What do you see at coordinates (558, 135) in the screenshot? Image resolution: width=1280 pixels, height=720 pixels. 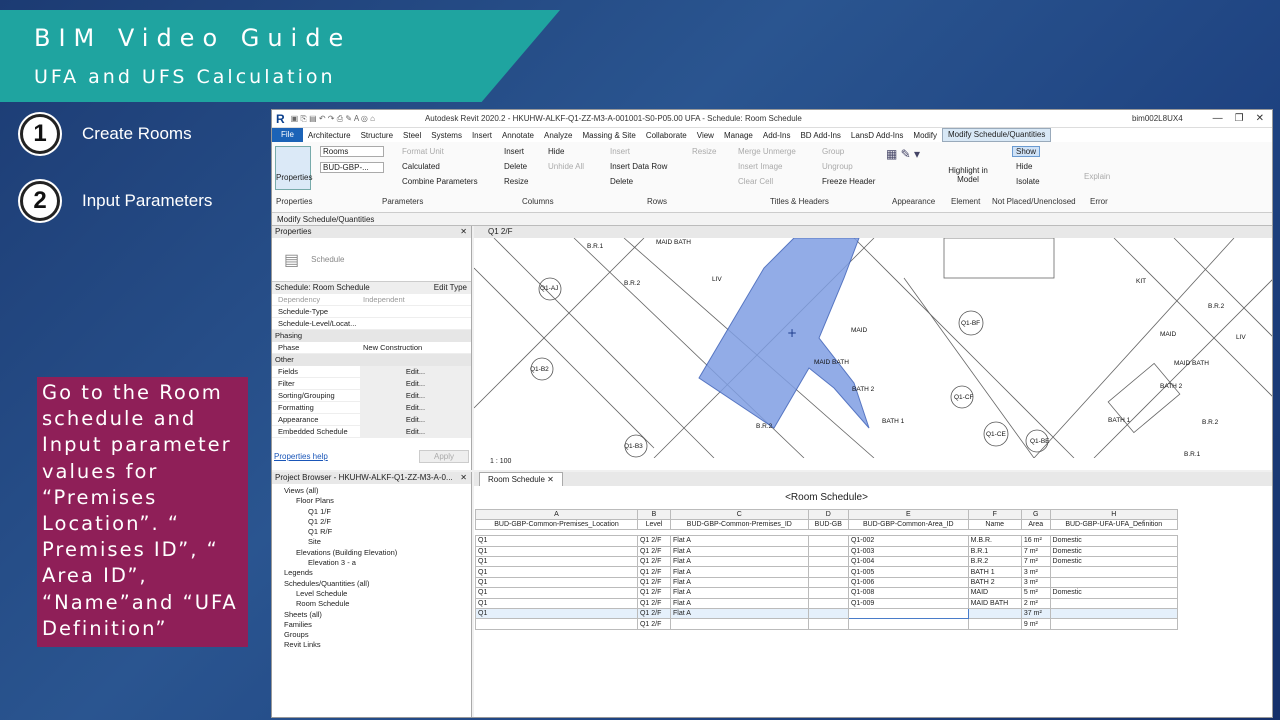 I see `ribbon-tab: Analyze` at bounding box center [558, 135].